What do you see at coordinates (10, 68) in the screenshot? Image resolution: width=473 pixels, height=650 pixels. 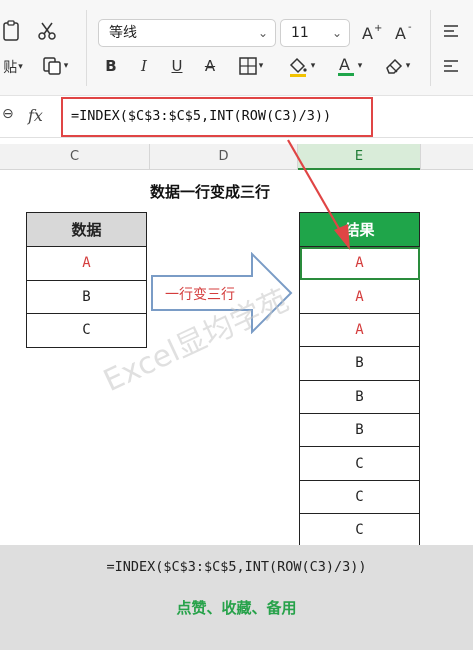 I see `paste-label: 贴` at bounding box center [10, 68].